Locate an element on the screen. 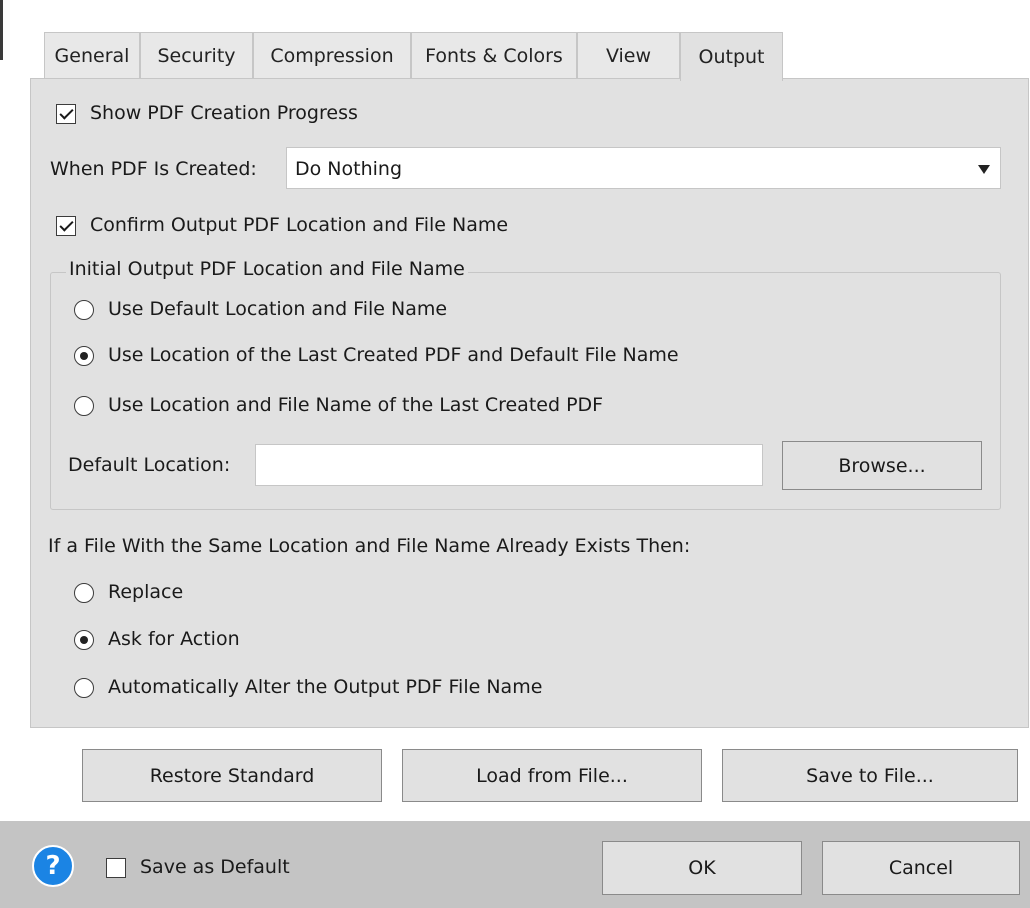 The height and width of the screenshot is (908, 1030). tab-label: General is located at coordinates (92, 56).